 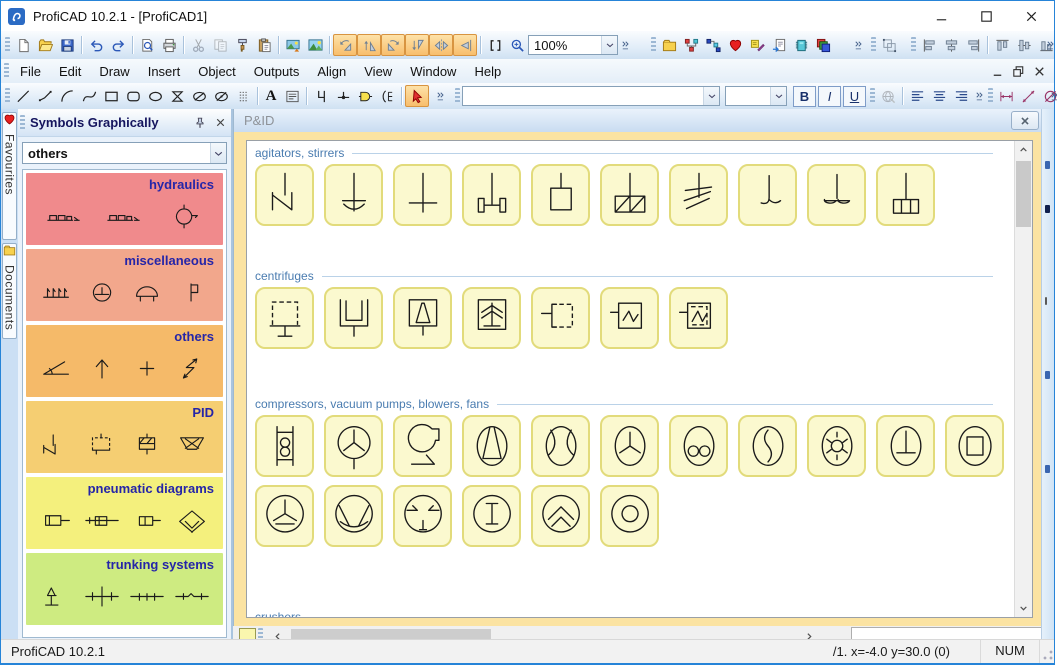 I want to click on symbol-gauge-circle, so click(x=185, y=216).